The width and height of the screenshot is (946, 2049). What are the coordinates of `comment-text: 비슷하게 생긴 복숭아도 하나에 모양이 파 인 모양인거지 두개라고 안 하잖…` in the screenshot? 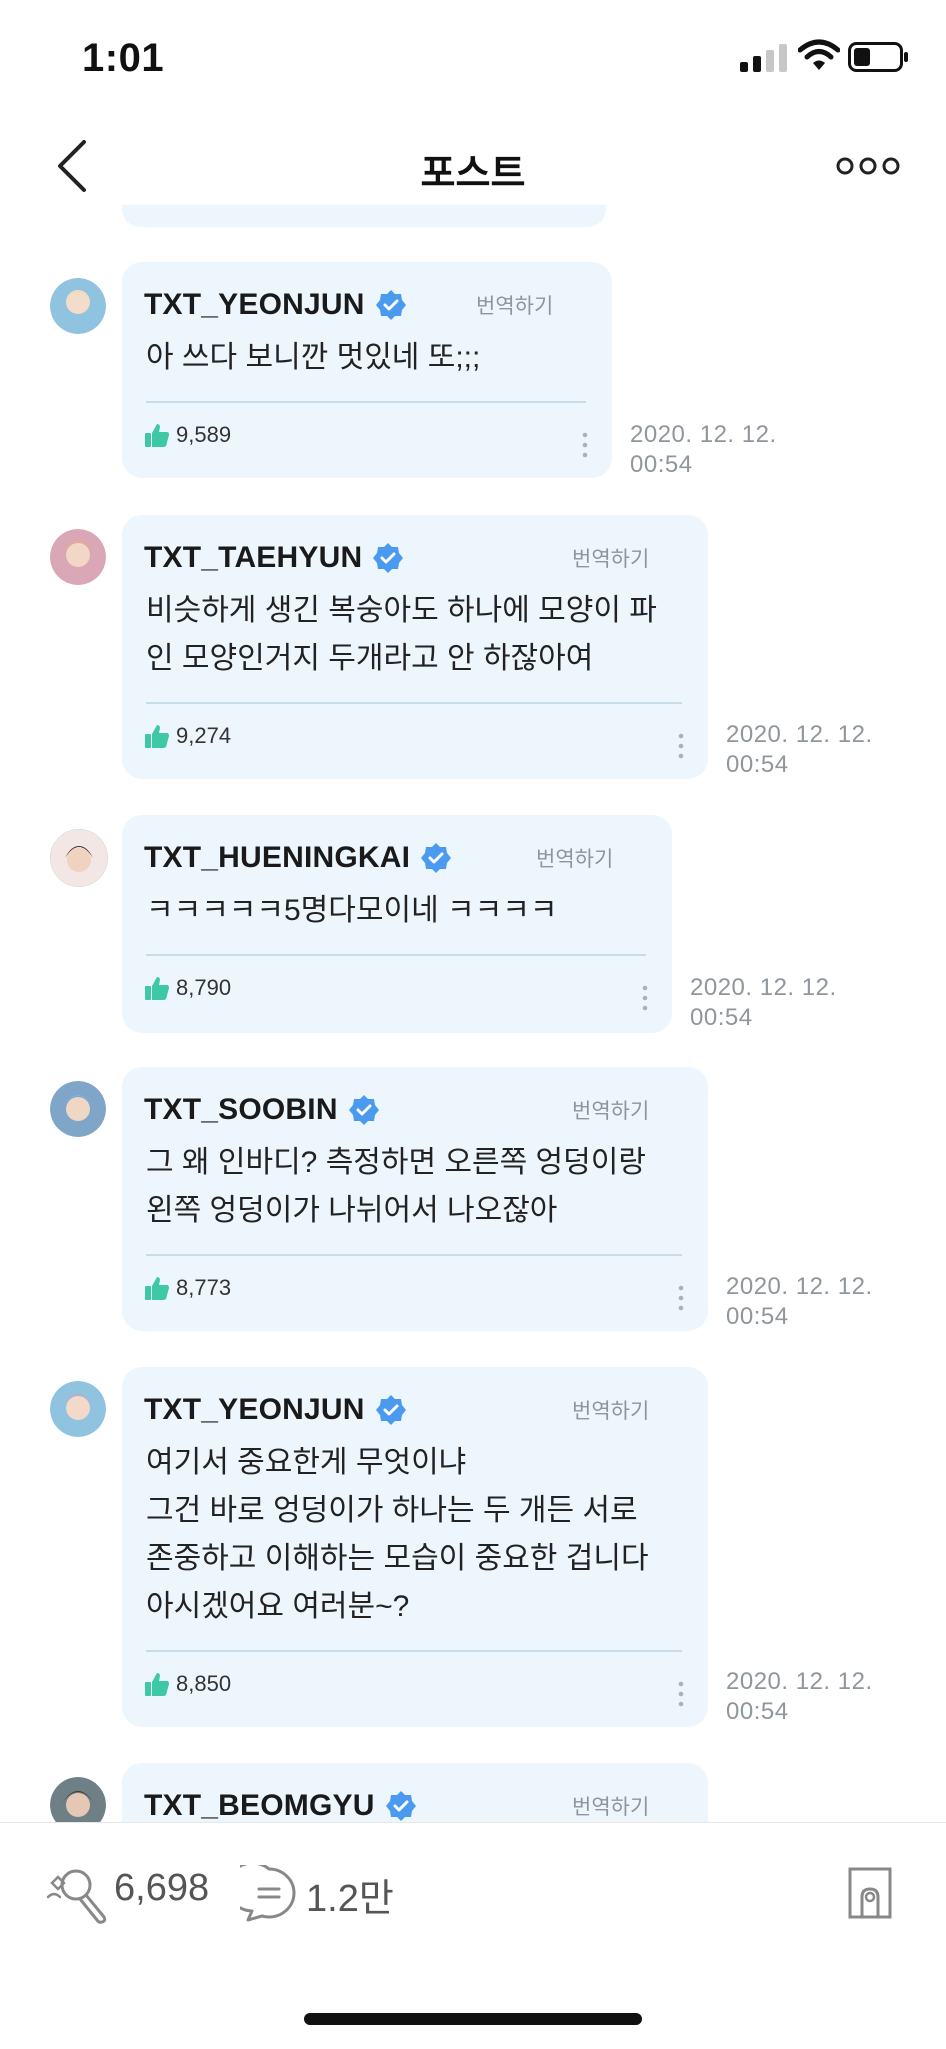 It's located at (401, 634).